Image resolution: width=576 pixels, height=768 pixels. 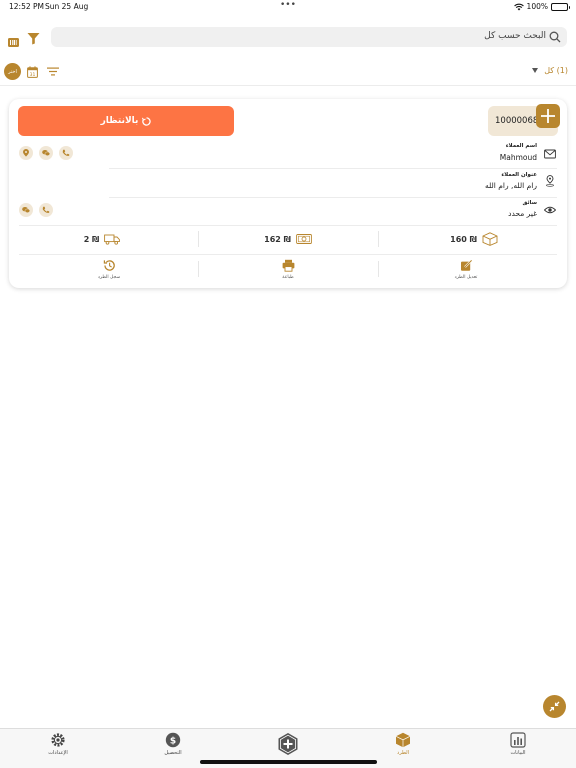 I want to click on customer-address: رام الله, رام الله, so click(x=511, y=185).